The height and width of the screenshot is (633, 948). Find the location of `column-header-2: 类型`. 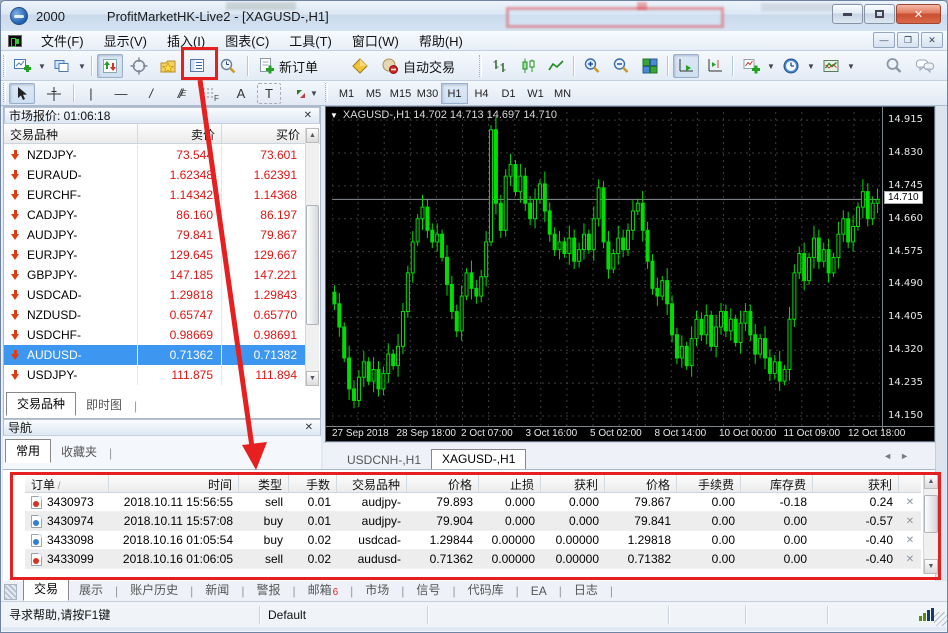

column-header-2: 类型 is located at coordinates (264, 483).